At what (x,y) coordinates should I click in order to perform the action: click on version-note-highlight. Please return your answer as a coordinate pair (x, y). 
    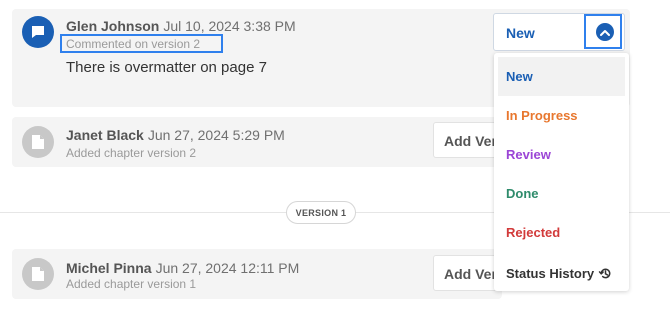
    Looking at the image, I should click on (141, 43).